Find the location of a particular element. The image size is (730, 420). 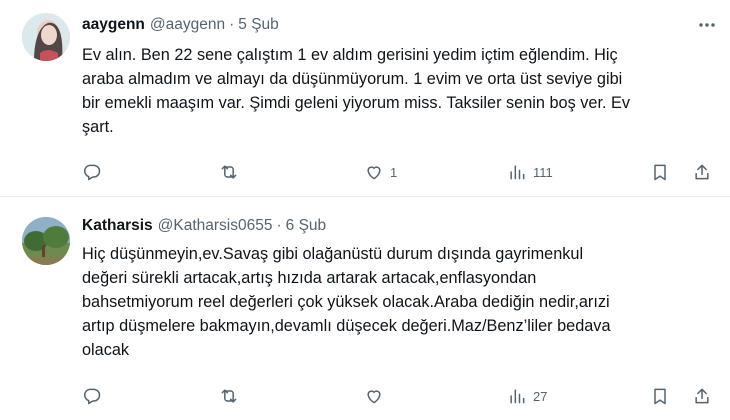

views-button: 27 is located at coordinates (527, 396).